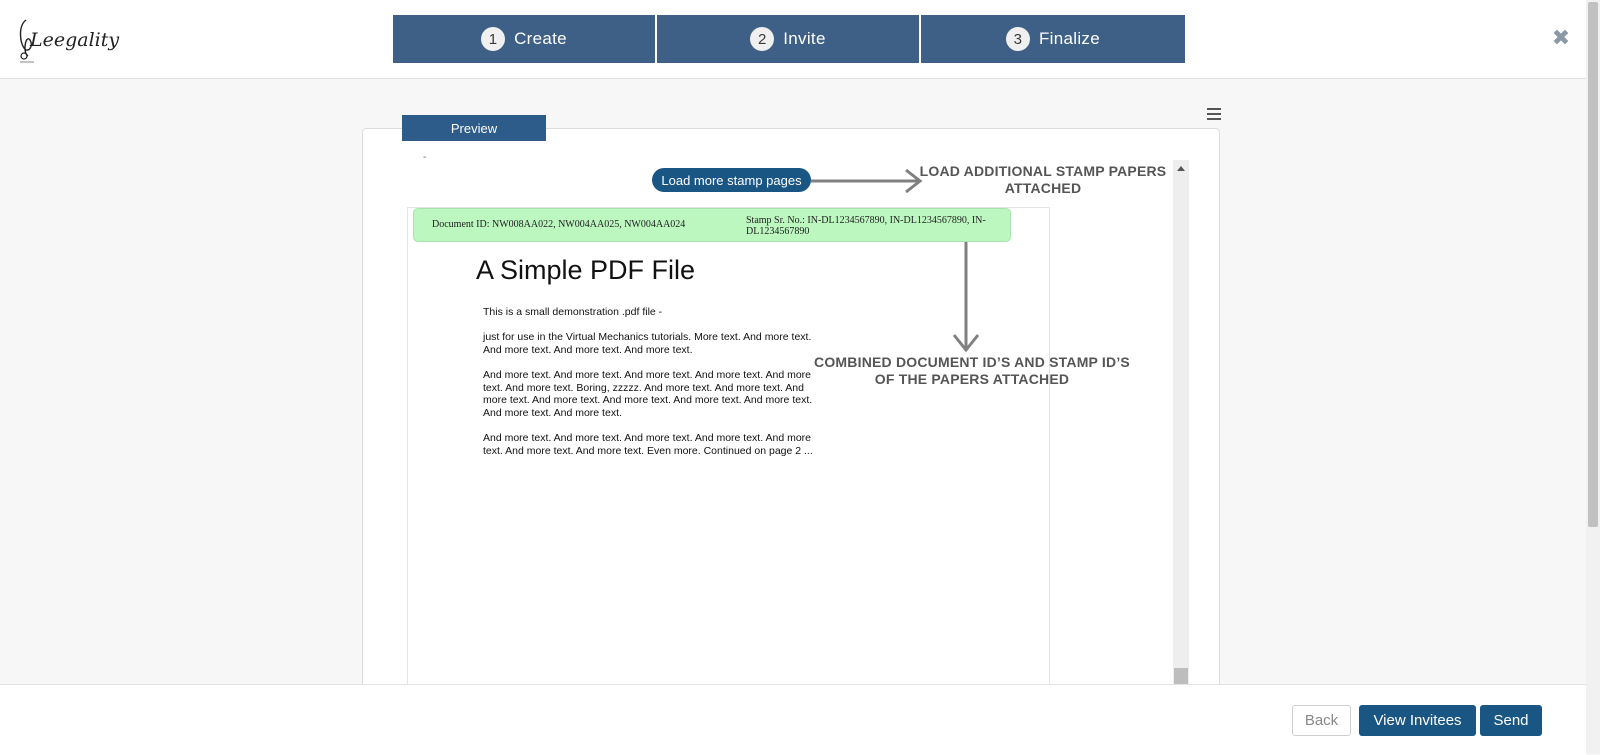 This screenshot has height=755, width=1600. Describe the element at coordinates (540, 38) in the screenshot. I see `step-label-create: Create` at that location.